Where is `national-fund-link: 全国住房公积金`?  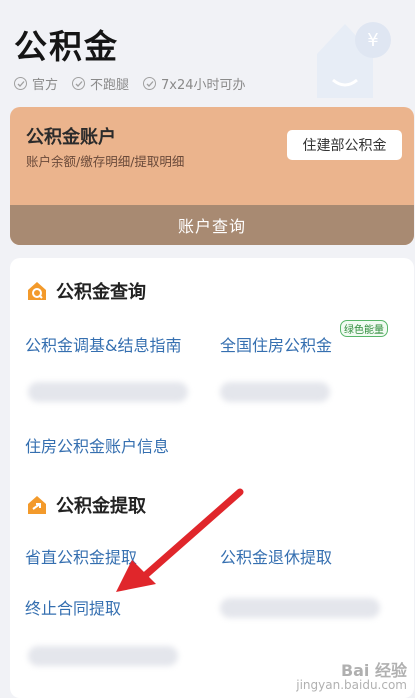
national-fund-link: 全国住房公积金 is located at coordinates (276, 344).